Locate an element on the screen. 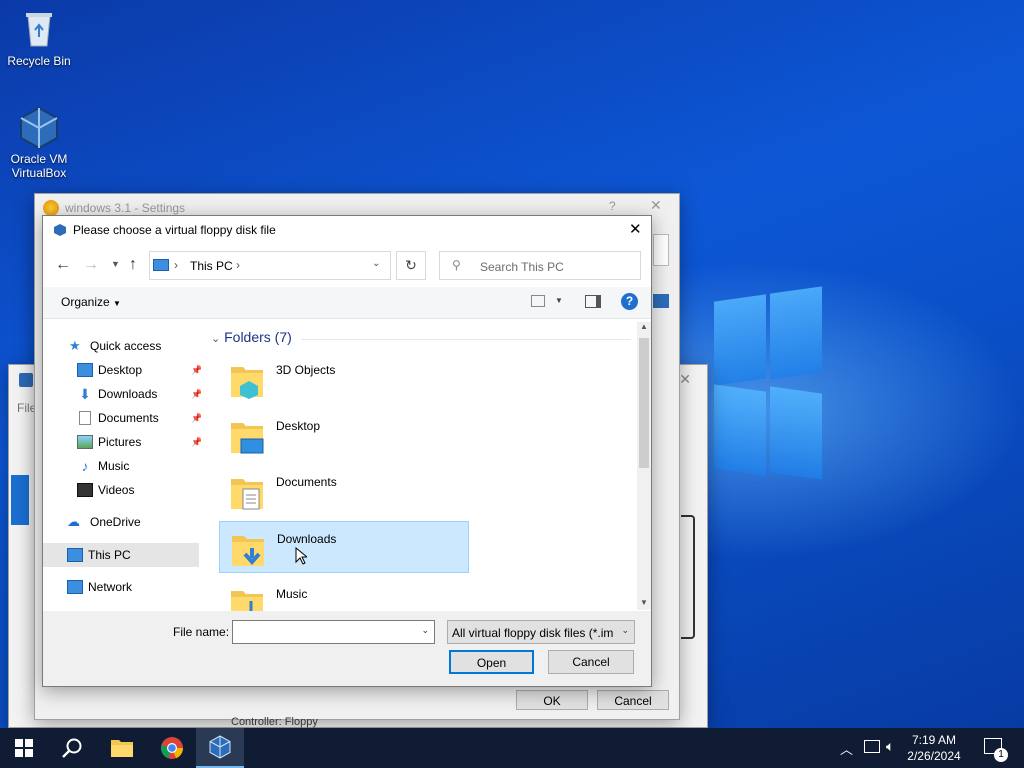 This screenshot has width=1024, height=768. breadcrumb-this-pc: This PC is located at coordinates (211, 266).